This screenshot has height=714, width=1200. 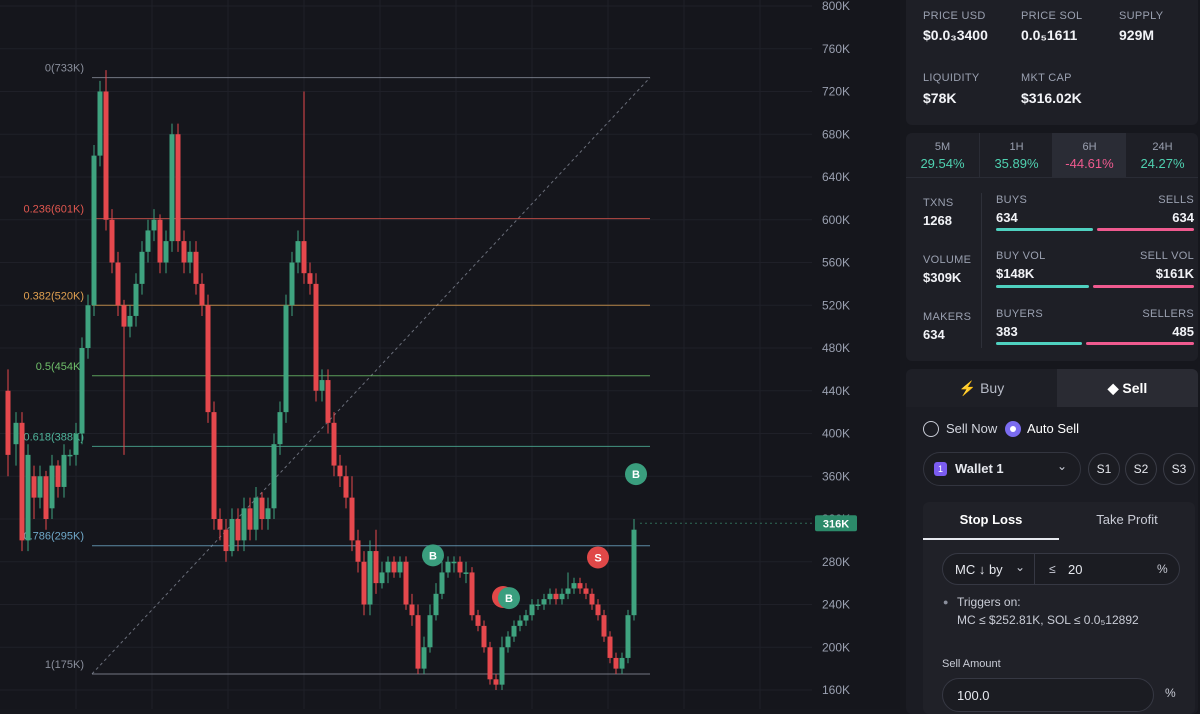 I want to click on price-axis-label: 200K, so click(x=836, y=647).